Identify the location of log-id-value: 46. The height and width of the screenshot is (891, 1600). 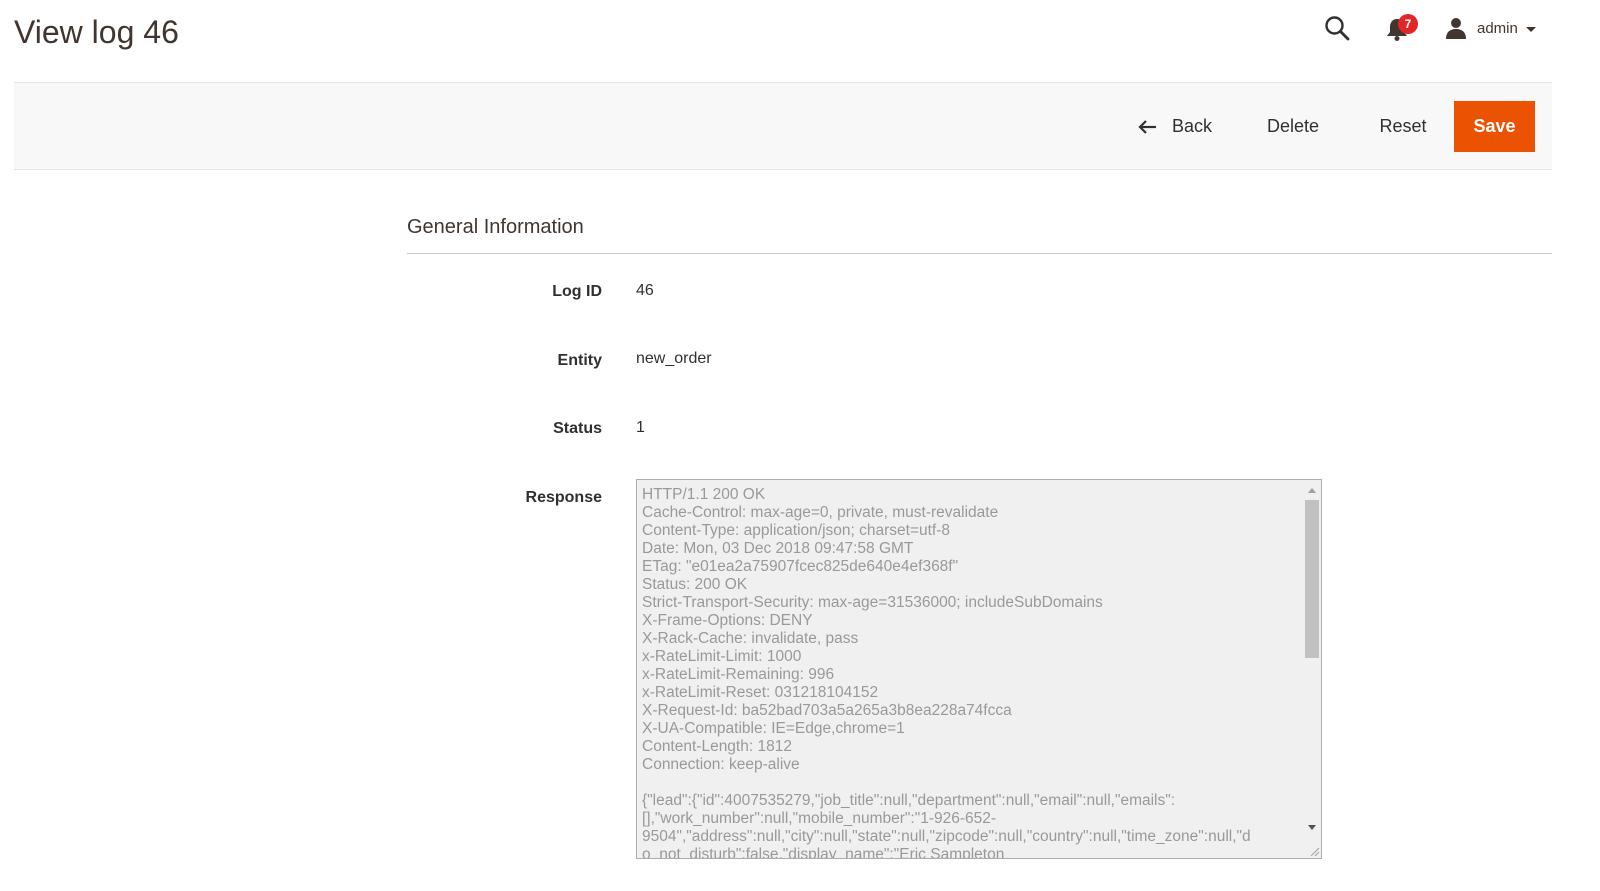
(645, 290).